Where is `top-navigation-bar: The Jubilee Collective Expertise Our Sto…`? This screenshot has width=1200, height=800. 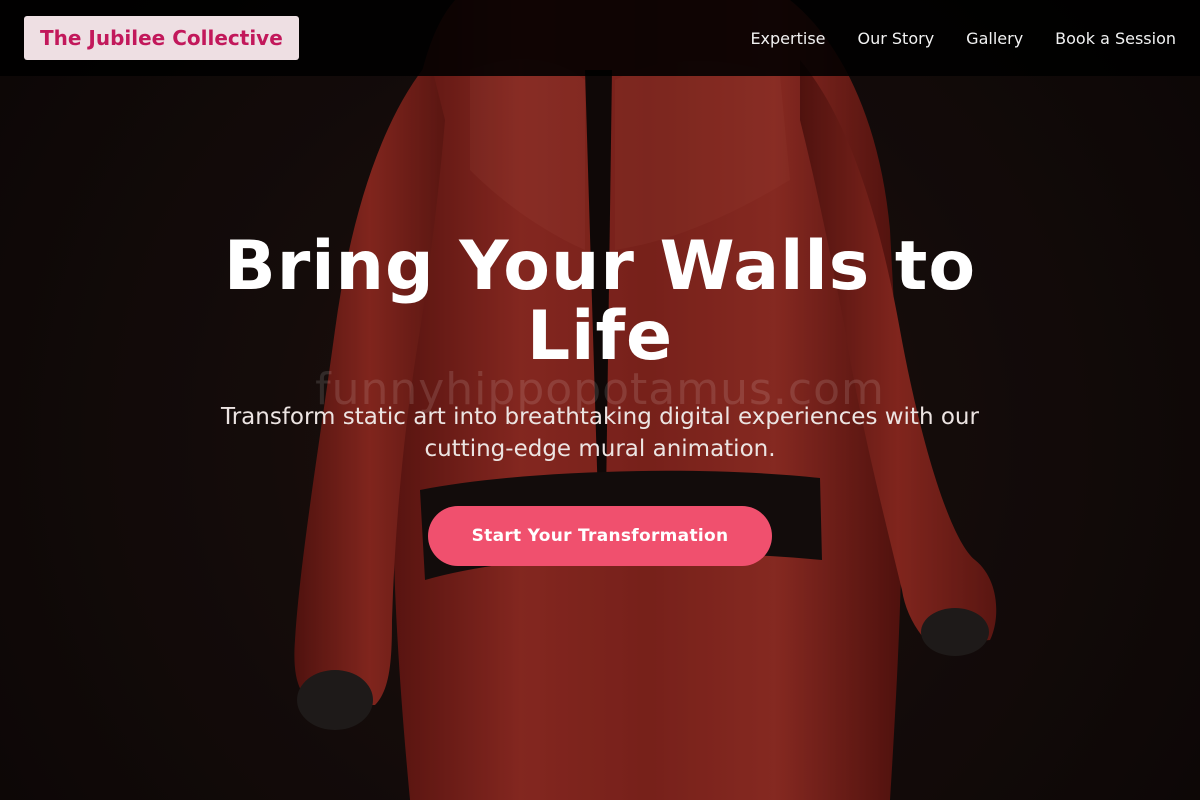
top-navigation-bar: The Jubilee Collective Expertise Our Sto… is located at coordinates (600, 38).